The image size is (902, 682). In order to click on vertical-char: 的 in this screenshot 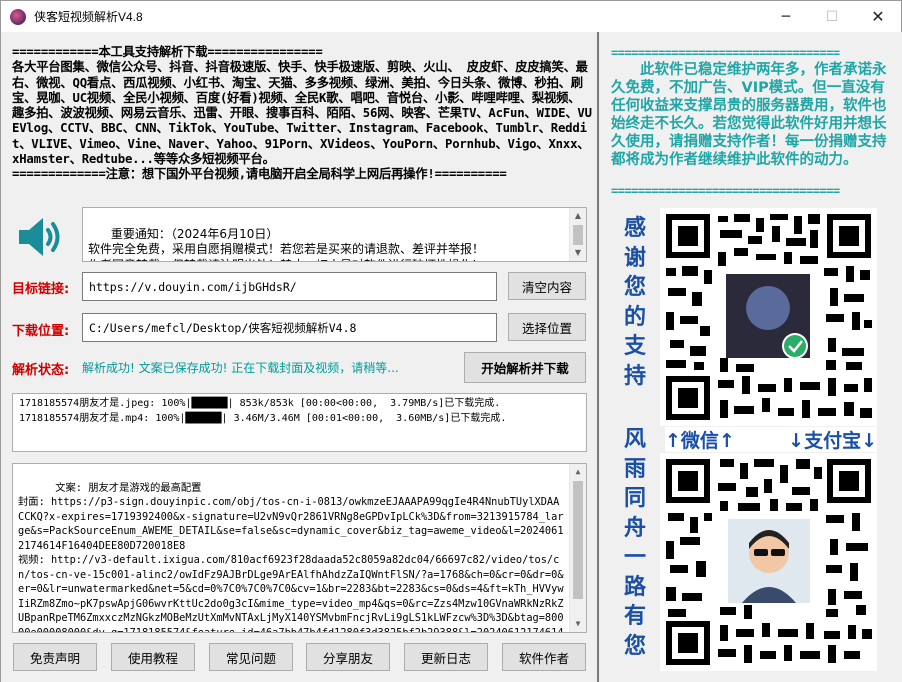, I will do `click(634, 316)`.